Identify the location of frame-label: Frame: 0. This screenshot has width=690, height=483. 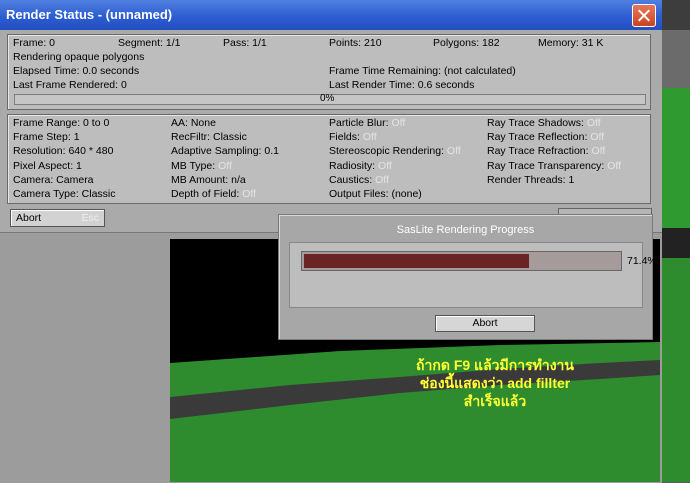
(34, 43).